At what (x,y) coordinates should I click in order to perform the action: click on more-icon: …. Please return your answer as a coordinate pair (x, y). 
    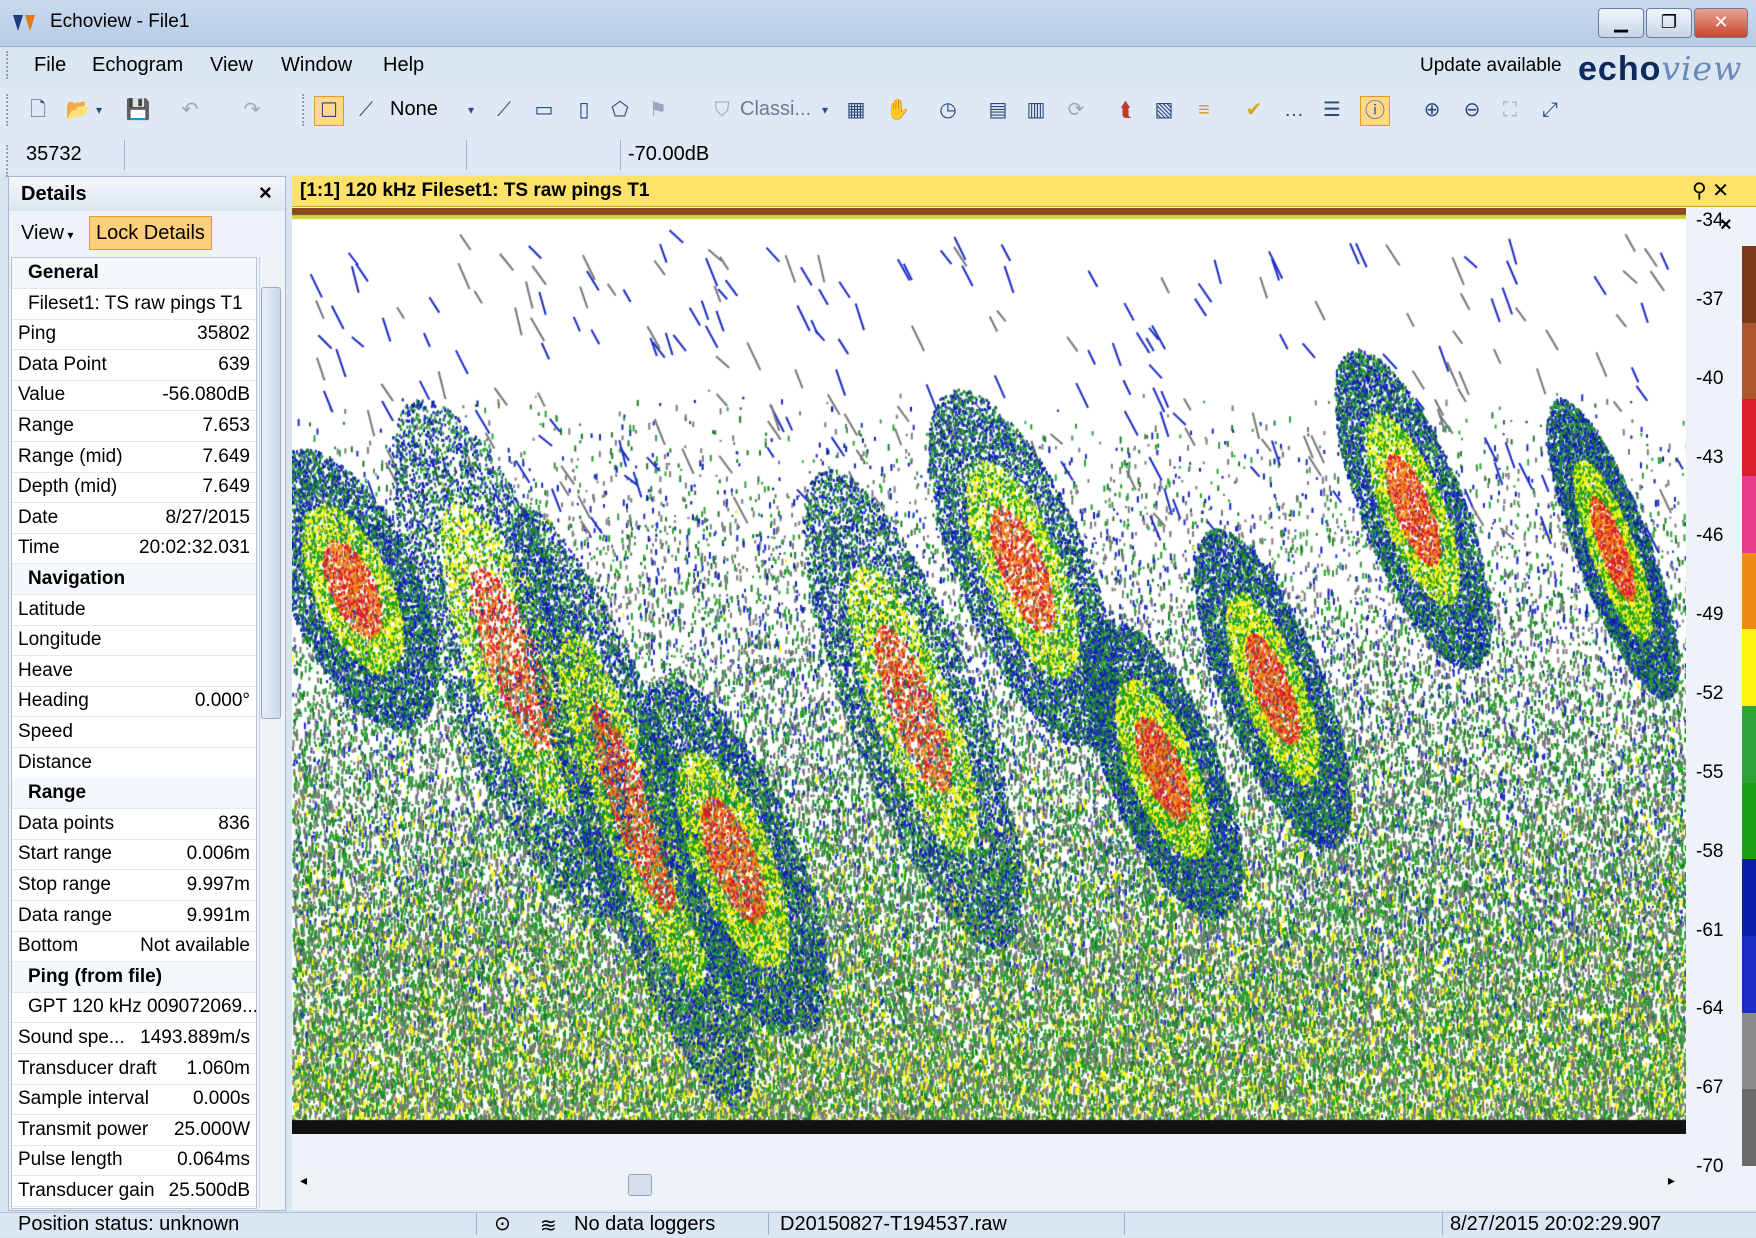
    Looking at the image, I should click on (1294, 110).